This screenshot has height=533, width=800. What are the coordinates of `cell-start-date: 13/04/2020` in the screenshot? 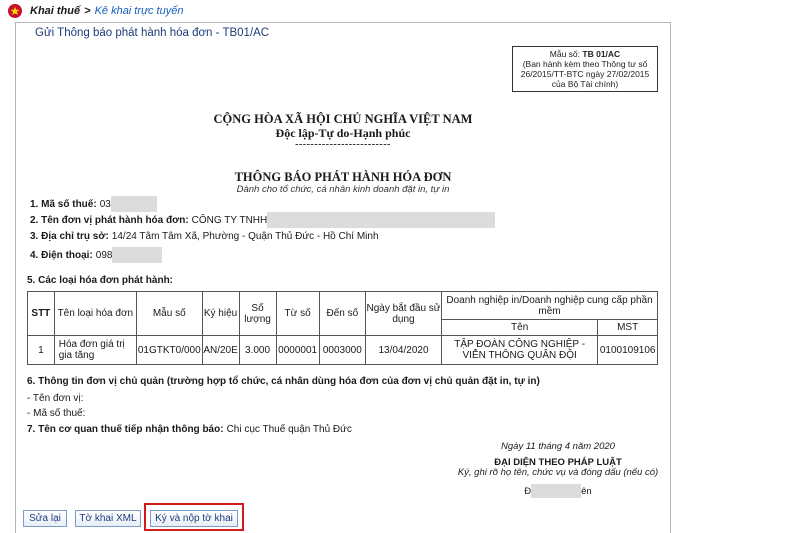 It's located at (403, 350).